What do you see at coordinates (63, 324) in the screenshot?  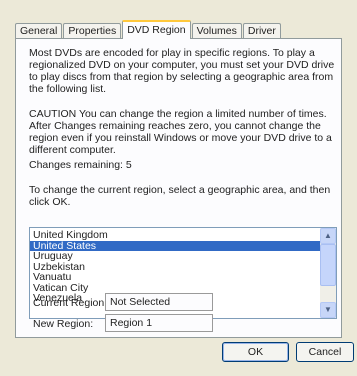 I see `new-region-label: New Region:` at bounding box center [63, 324].